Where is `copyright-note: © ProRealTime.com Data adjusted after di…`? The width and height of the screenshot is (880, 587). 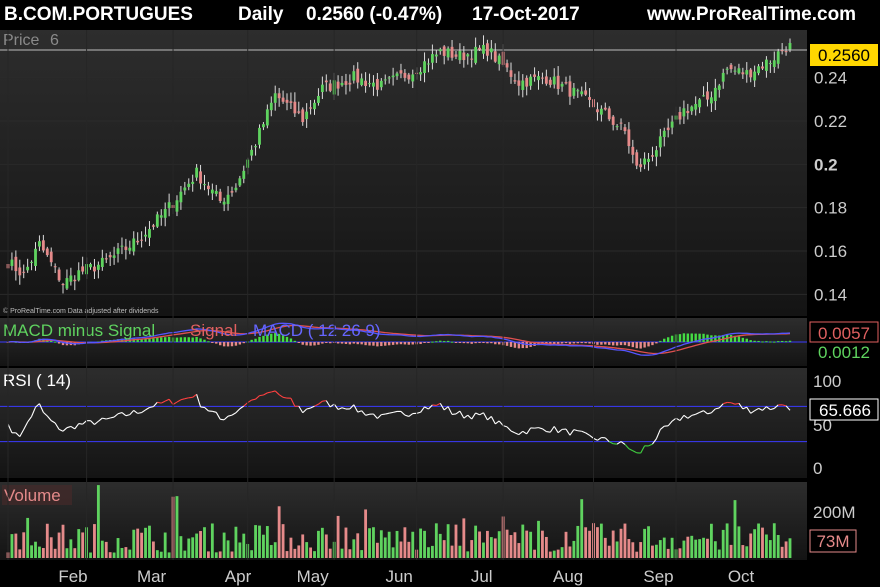 copyright-note: © ProRealTime.com Data adjusted after di… is located at coordinates (81, 311).